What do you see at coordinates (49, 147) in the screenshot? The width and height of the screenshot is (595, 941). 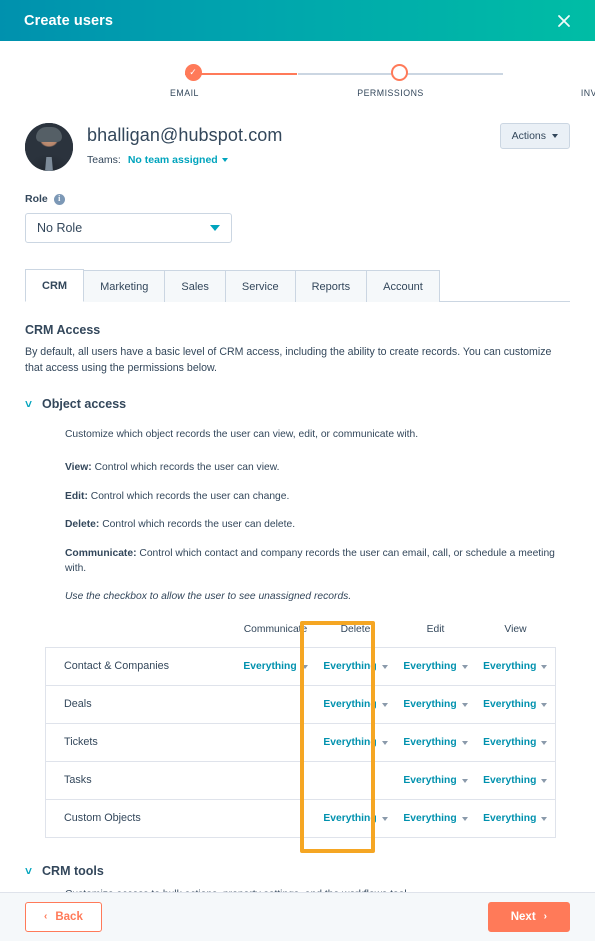 I see `avatar` at bounding box center [49, 147].